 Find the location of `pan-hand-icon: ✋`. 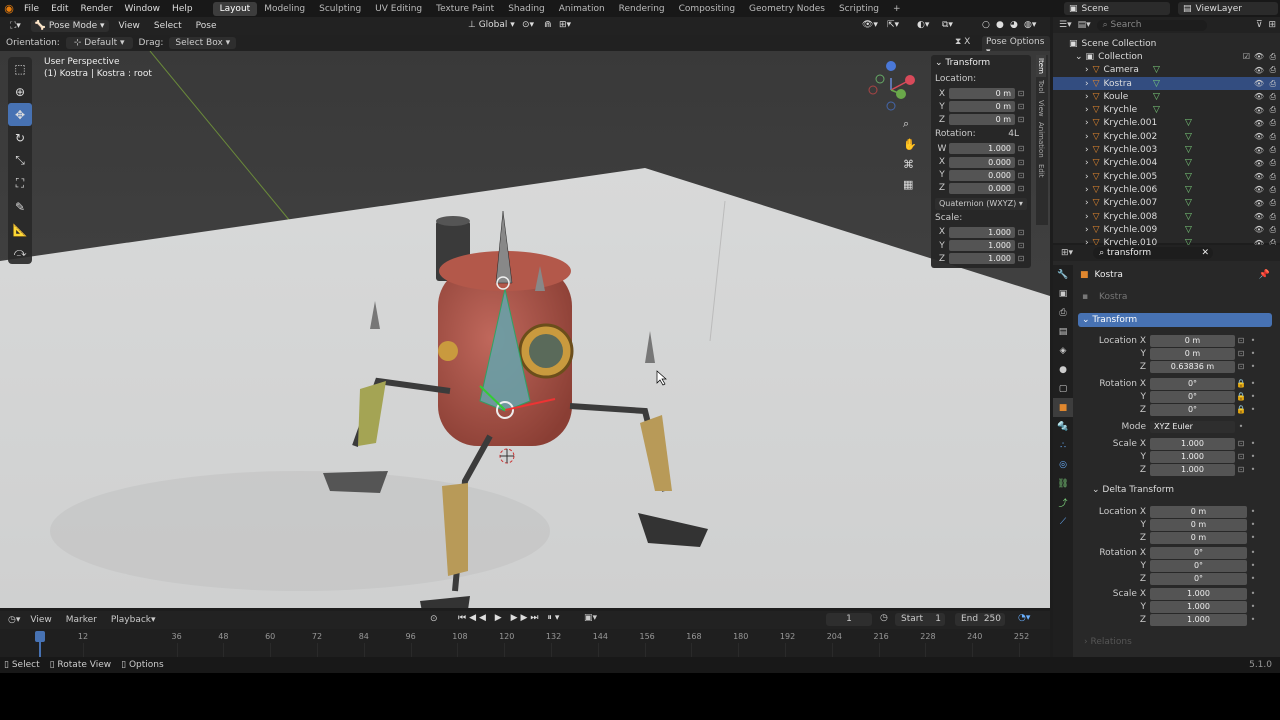

pan-hand-icon: ✋ is located at coordinates (910, 144).